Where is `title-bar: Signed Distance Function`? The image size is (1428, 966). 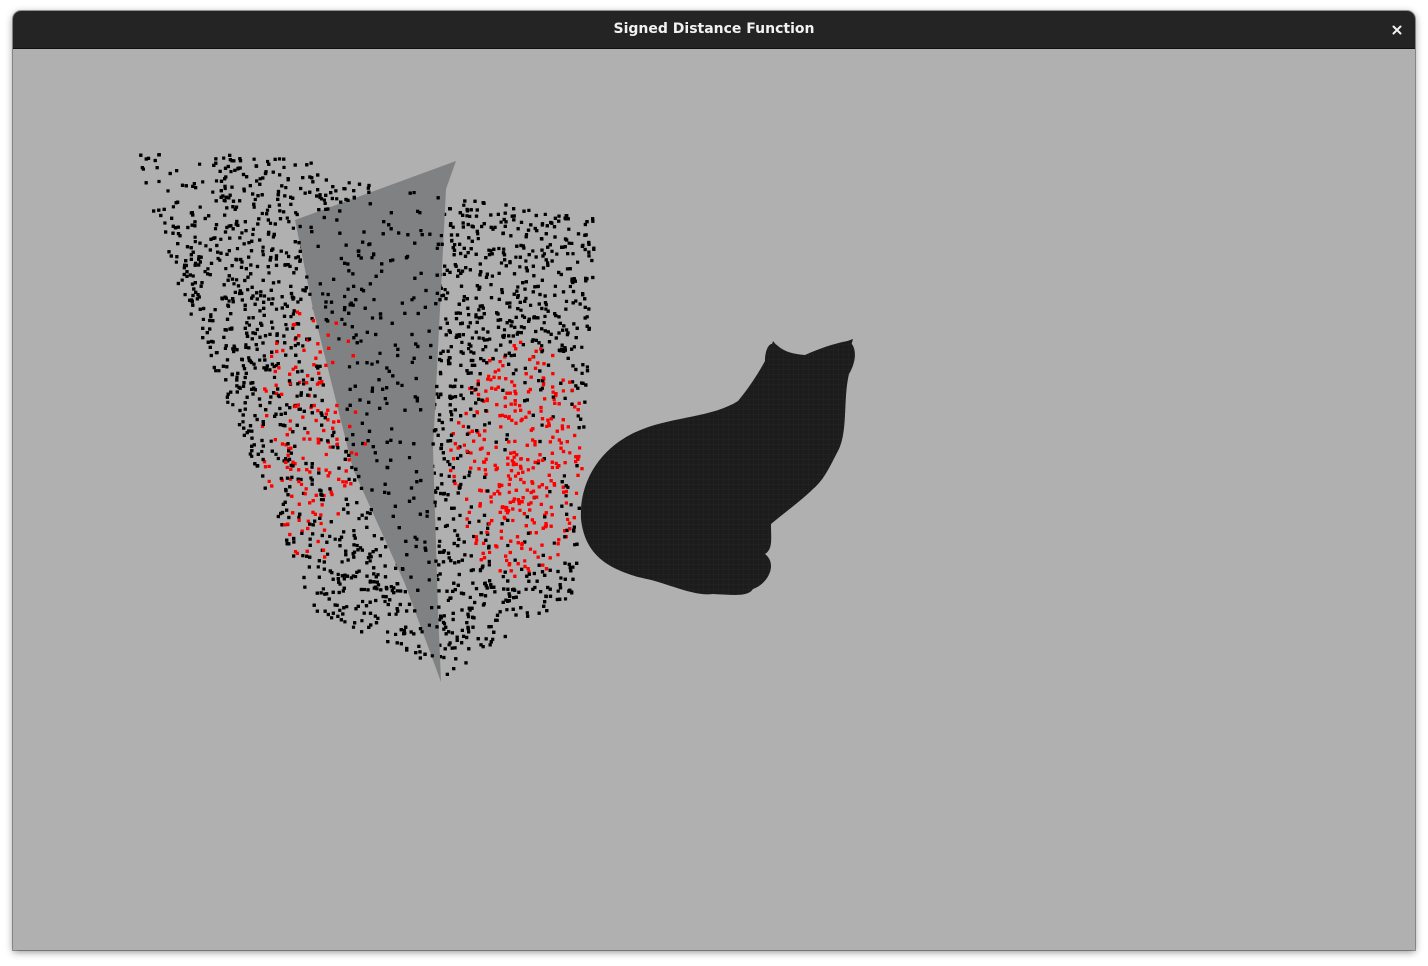 title-bar: Signed Distance Function is located at coordinates (714, 30).